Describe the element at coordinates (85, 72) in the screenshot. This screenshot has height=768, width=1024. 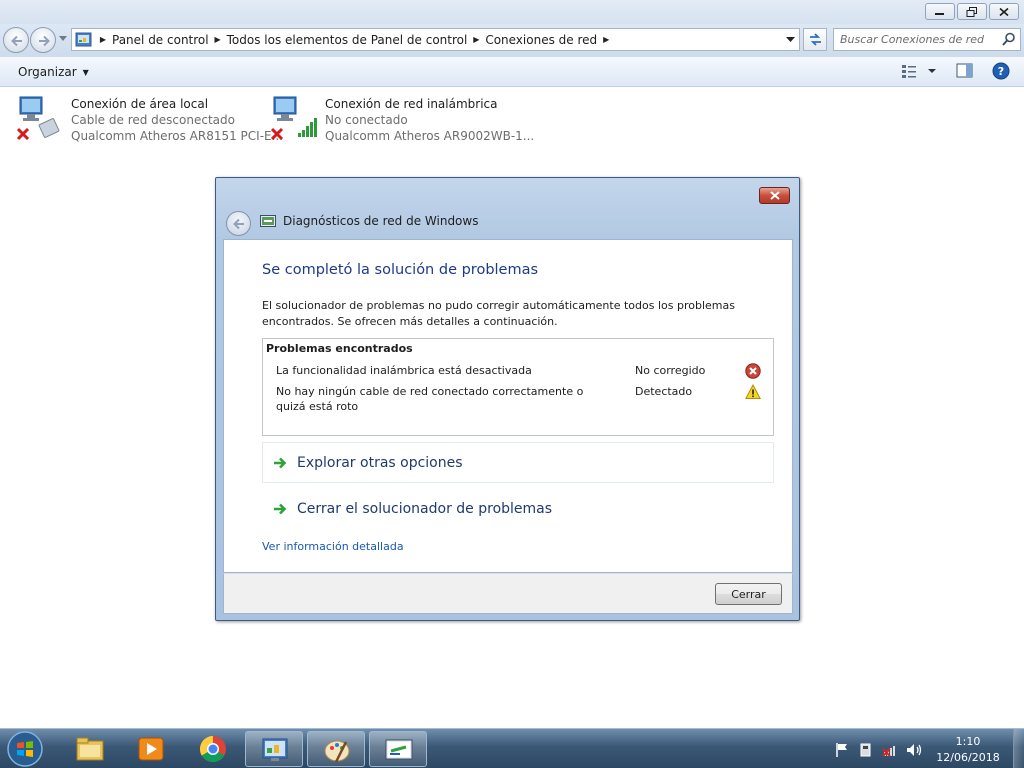
I see `chevron-down-icon: ▼` at that location.